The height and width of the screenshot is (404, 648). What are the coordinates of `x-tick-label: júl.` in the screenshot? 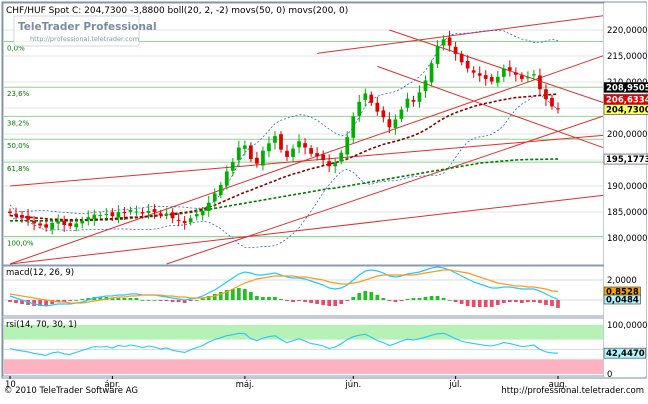 It's located at (455, 385).